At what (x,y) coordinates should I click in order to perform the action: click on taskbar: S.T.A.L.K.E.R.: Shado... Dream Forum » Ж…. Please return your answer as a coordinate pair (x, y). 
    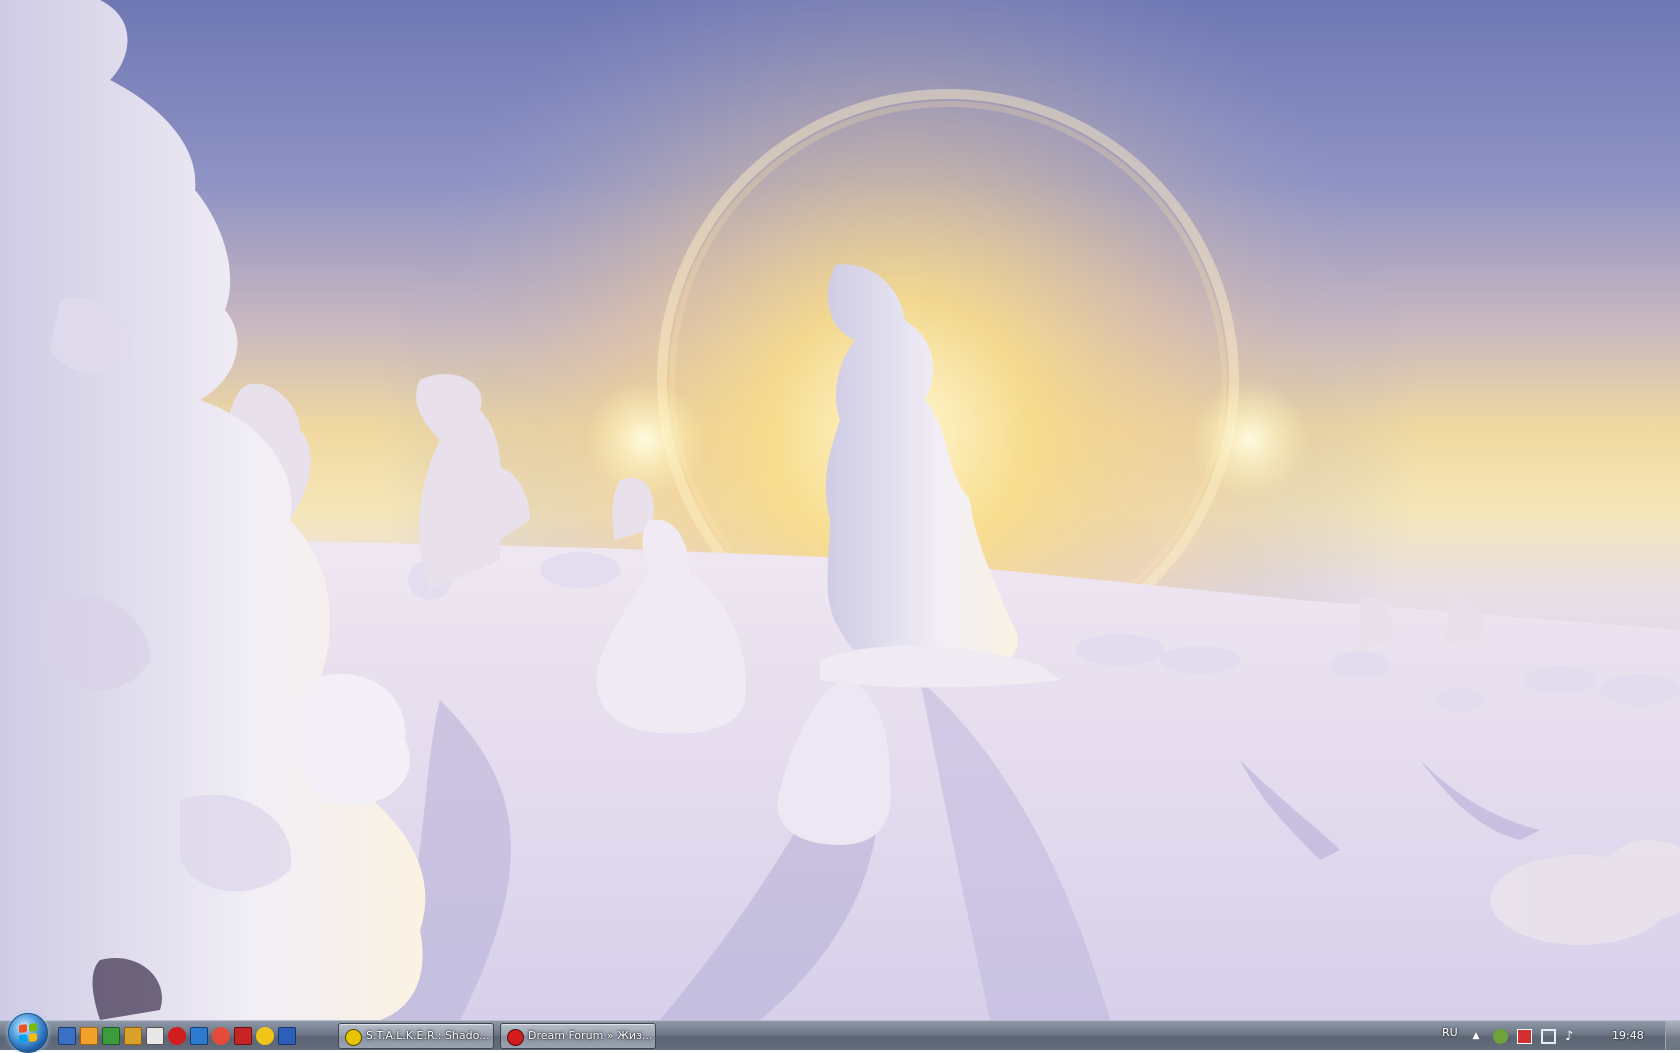
    Looking at the image, I should click on (840, 1033).